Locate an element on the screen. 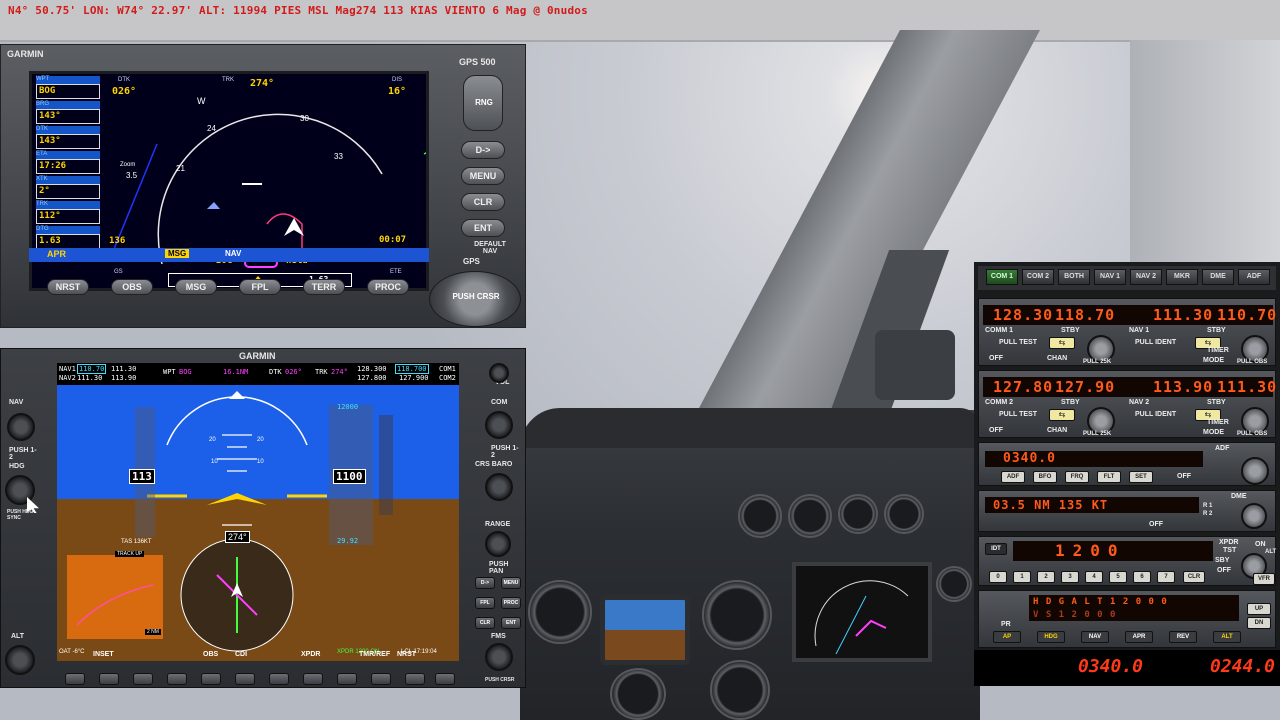  ap-apr-button: APR is located at coordinates (1139, 637).